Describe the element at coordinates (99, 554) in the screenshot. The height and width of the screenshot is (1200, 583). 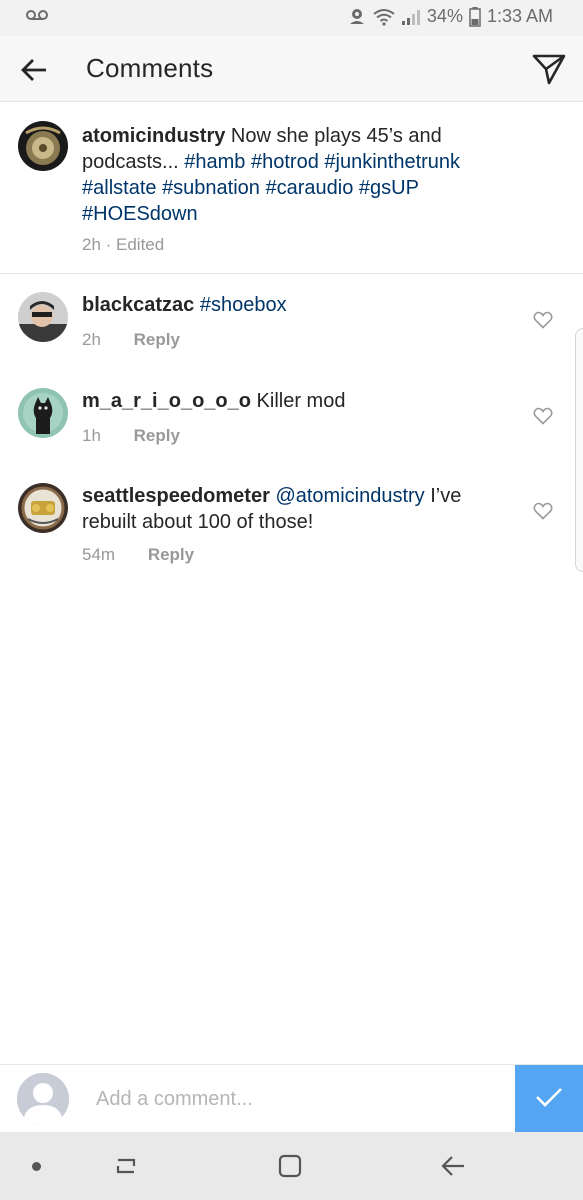
I see `comment-time: 54m` at that location.